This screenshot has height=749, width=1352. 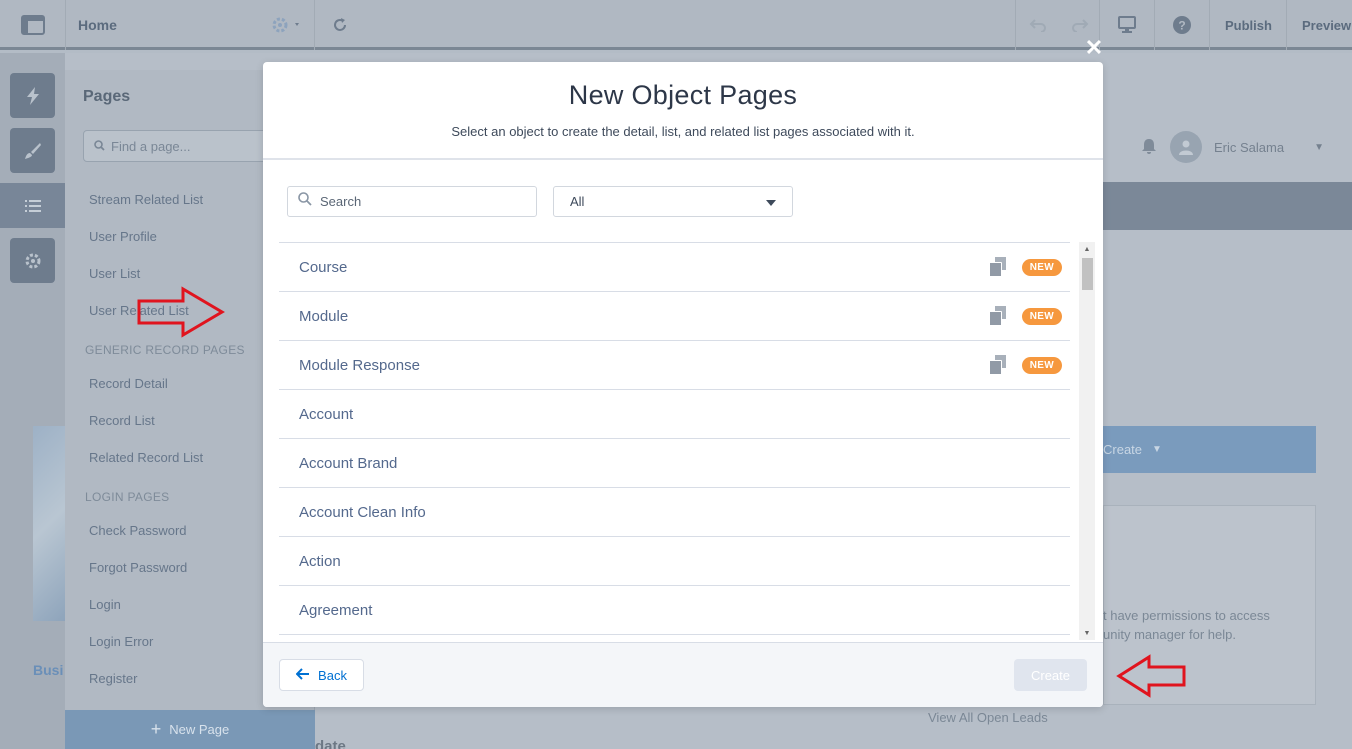 I want to click on undo-icon, so click(x=1037, y=25).